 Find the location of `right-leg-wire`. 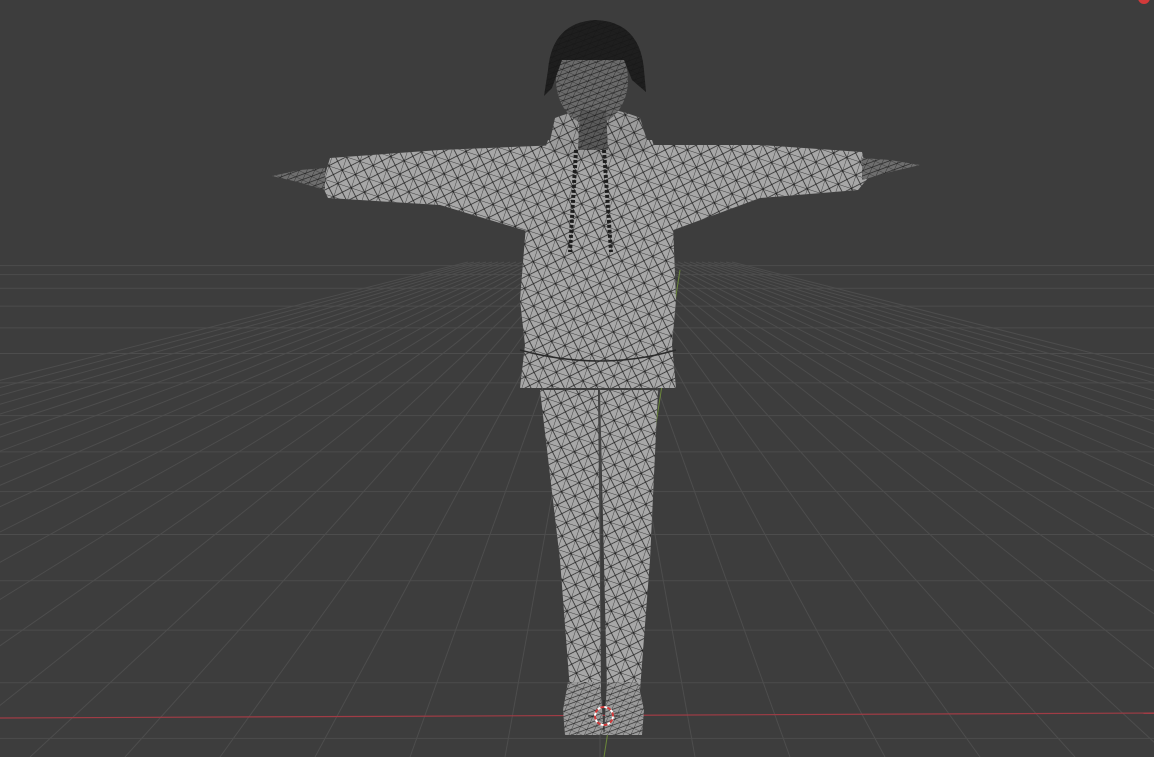

right-leg-wire is located at coordinates (629, 540).